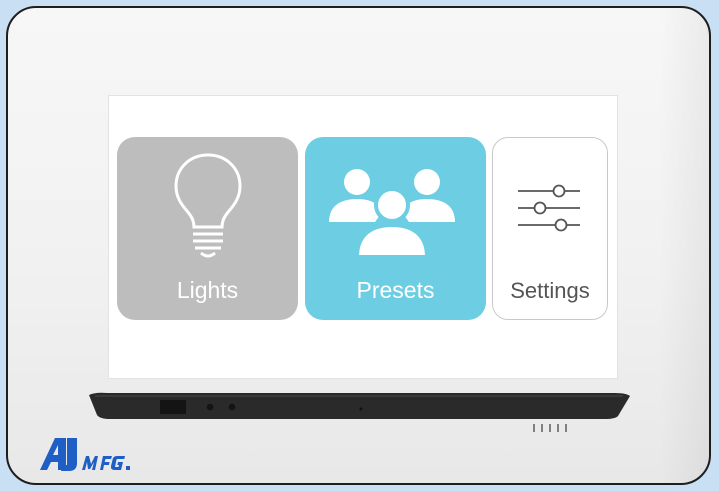  I want to click on brand-logo, so click(85, 454).